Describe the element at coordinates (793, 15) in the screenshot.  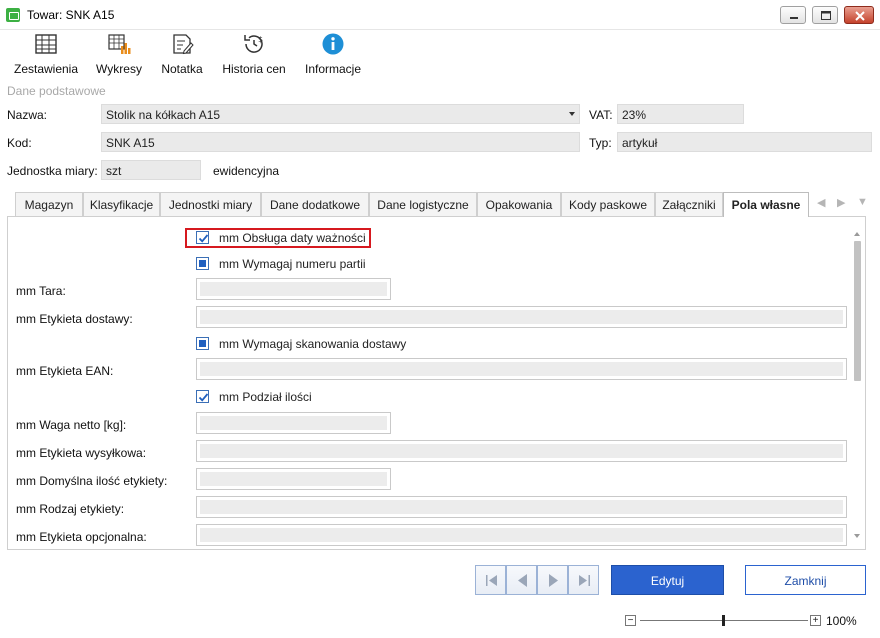
I see `minimize-button` at that location.